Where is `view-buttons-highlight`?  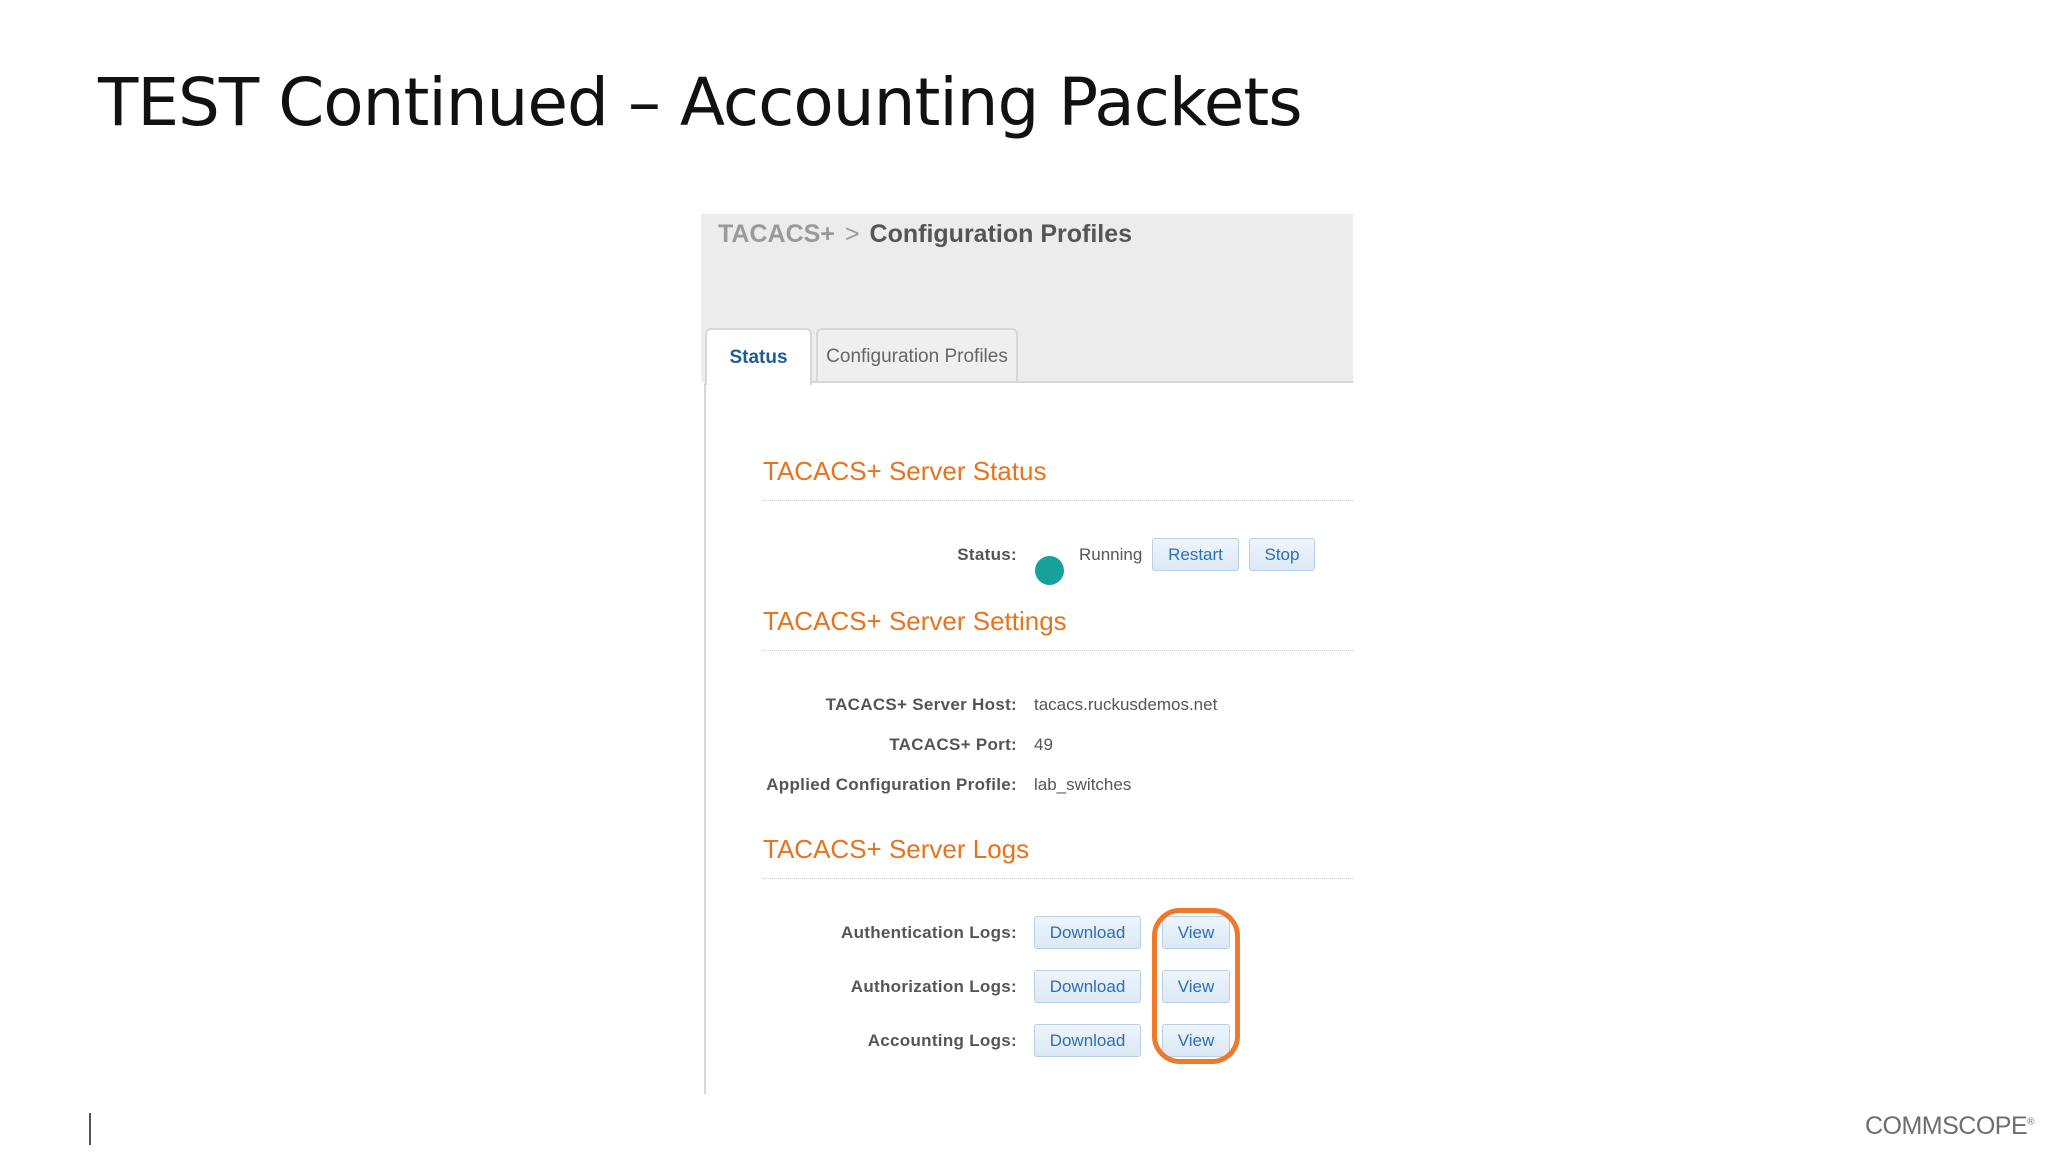 view-buttons-highlight is located at coordinates (1196, 986).